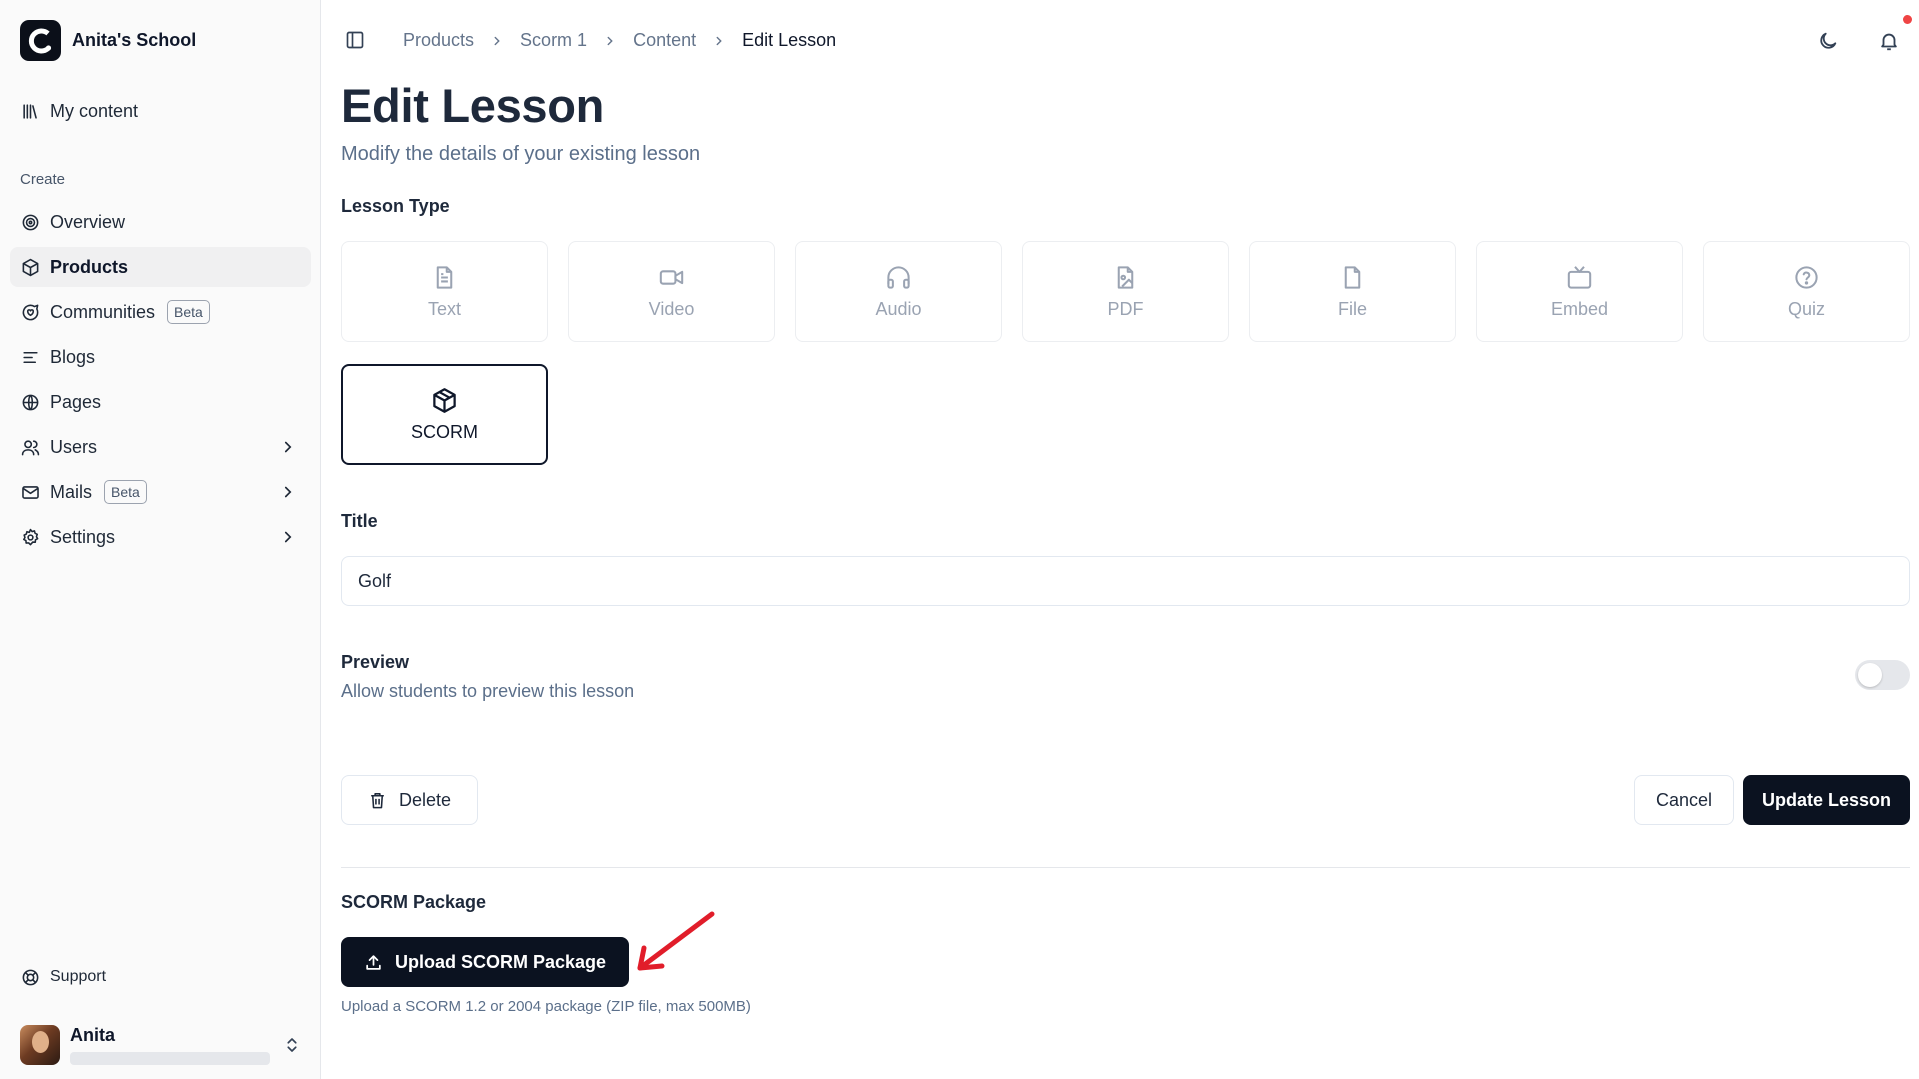 The height and width of the screenshot is (1079, 1919). I want to click on lesson-type-label: PDF, so click(1125, 308).